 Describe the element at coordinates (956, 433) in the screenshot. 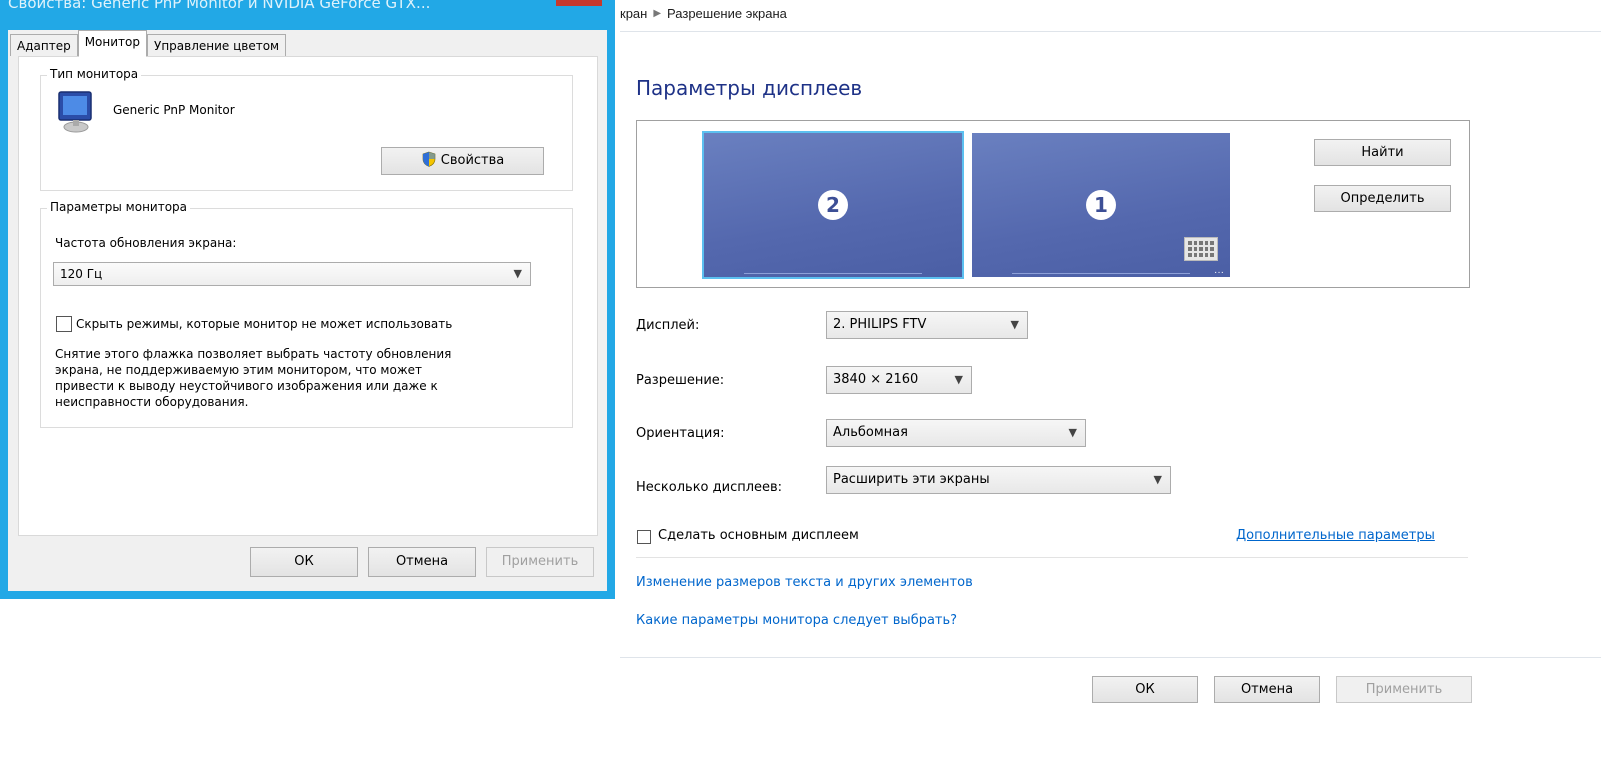

I see `orientation-select: Альбомная ▼` at that location.